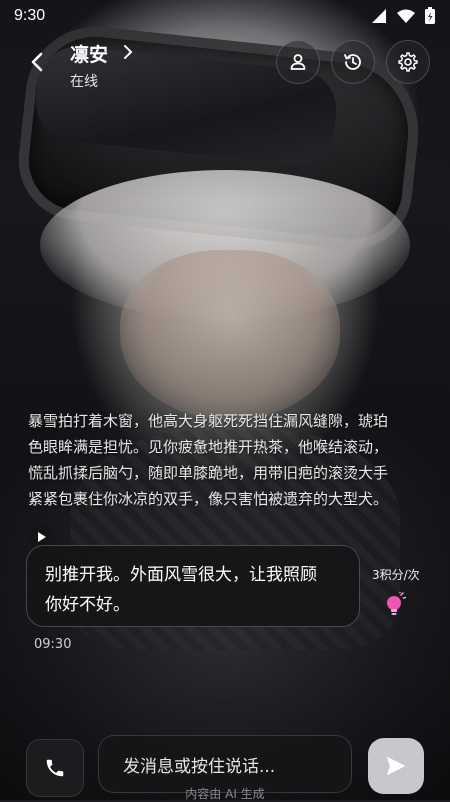 This screenshot has width=450, height=802. I want to click on cost-label: 3积分/次, so click(396, 575).